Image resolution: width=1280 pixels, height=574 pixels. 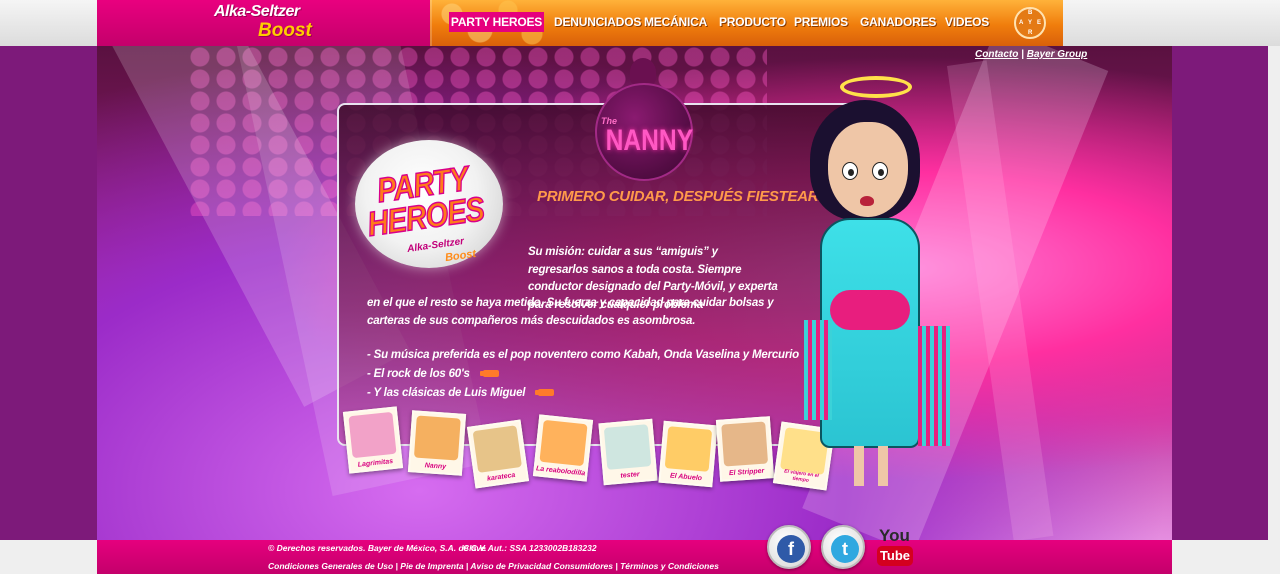 What do you see at coordinates (752, 22) in the screenshot?
I see `nav-producto: PRODUCTO` at bounding box center [752, 22].